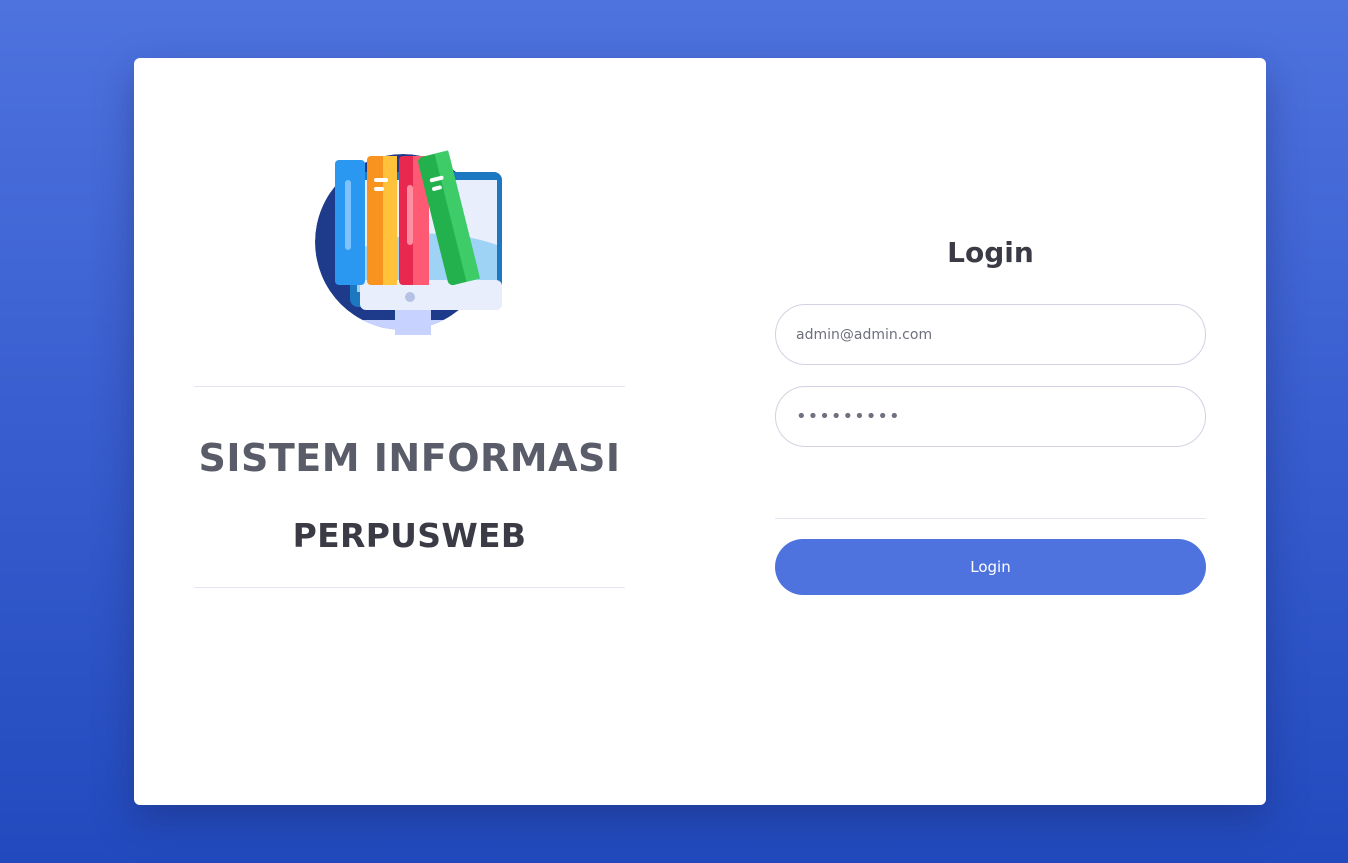 Image resolution: width=1348 pixels, height=863 pixels. I want to click on app-subtitle: PERPUSWEB, so click(409, 535).